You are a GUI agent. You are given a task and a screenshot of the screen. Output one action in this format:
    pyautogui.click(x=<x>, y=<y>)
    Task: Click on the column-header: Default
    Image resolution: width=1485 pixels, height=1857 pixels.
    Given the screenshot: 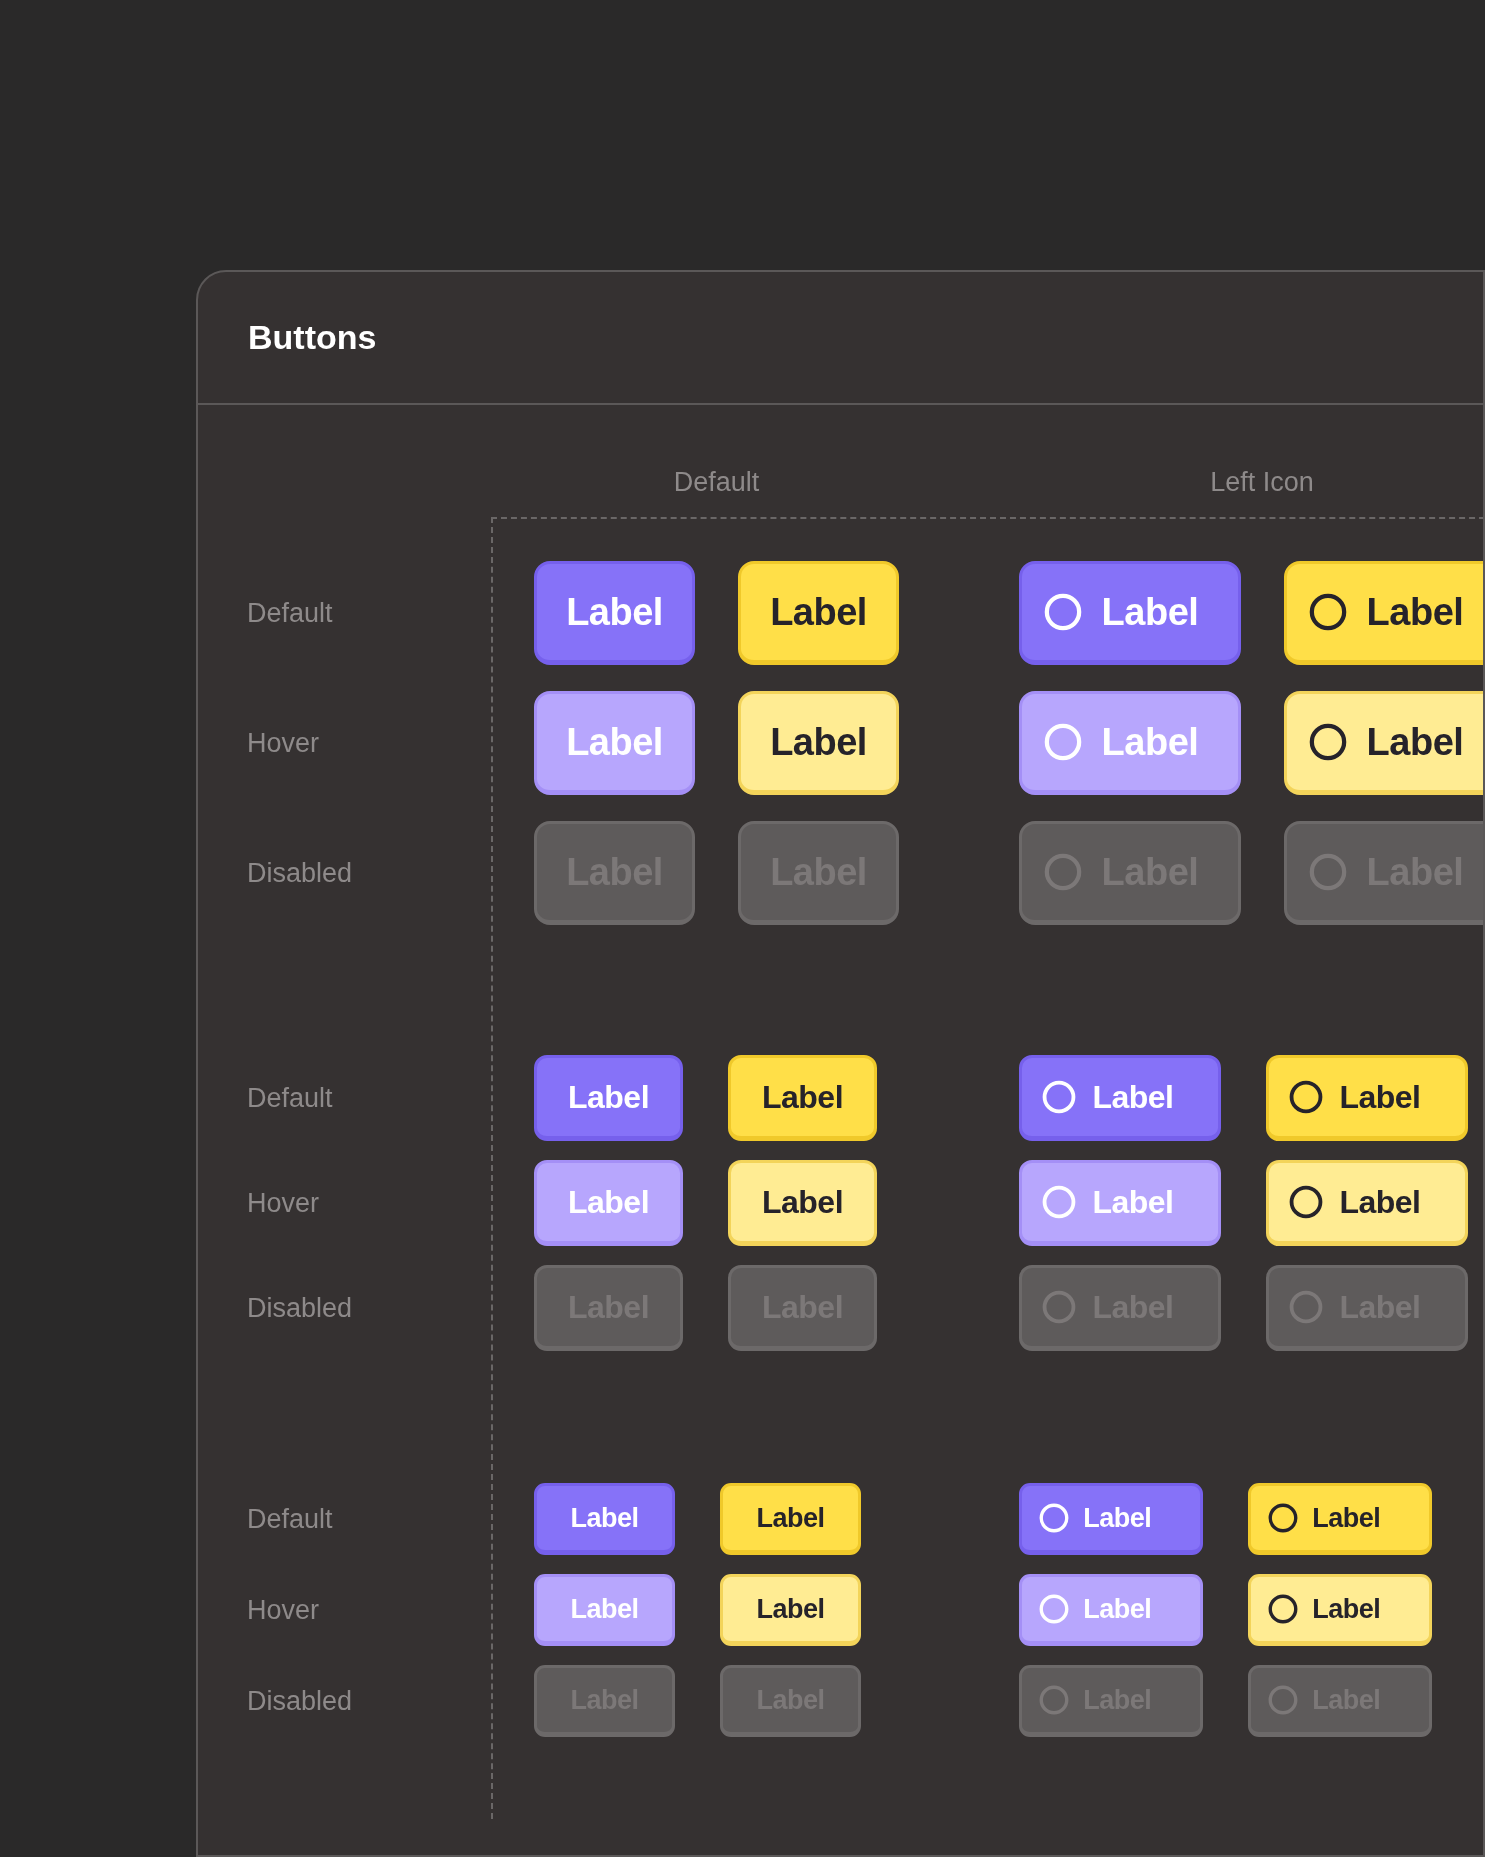 What is the action you would take?
    pyautogui.click(x=716, y=483)
    